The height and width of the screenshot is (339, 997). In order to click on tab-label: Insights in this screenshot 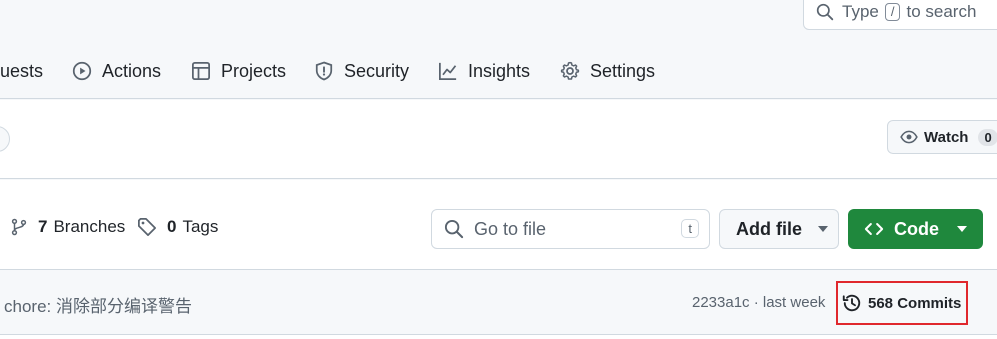, I will do `click(499, 70)`.